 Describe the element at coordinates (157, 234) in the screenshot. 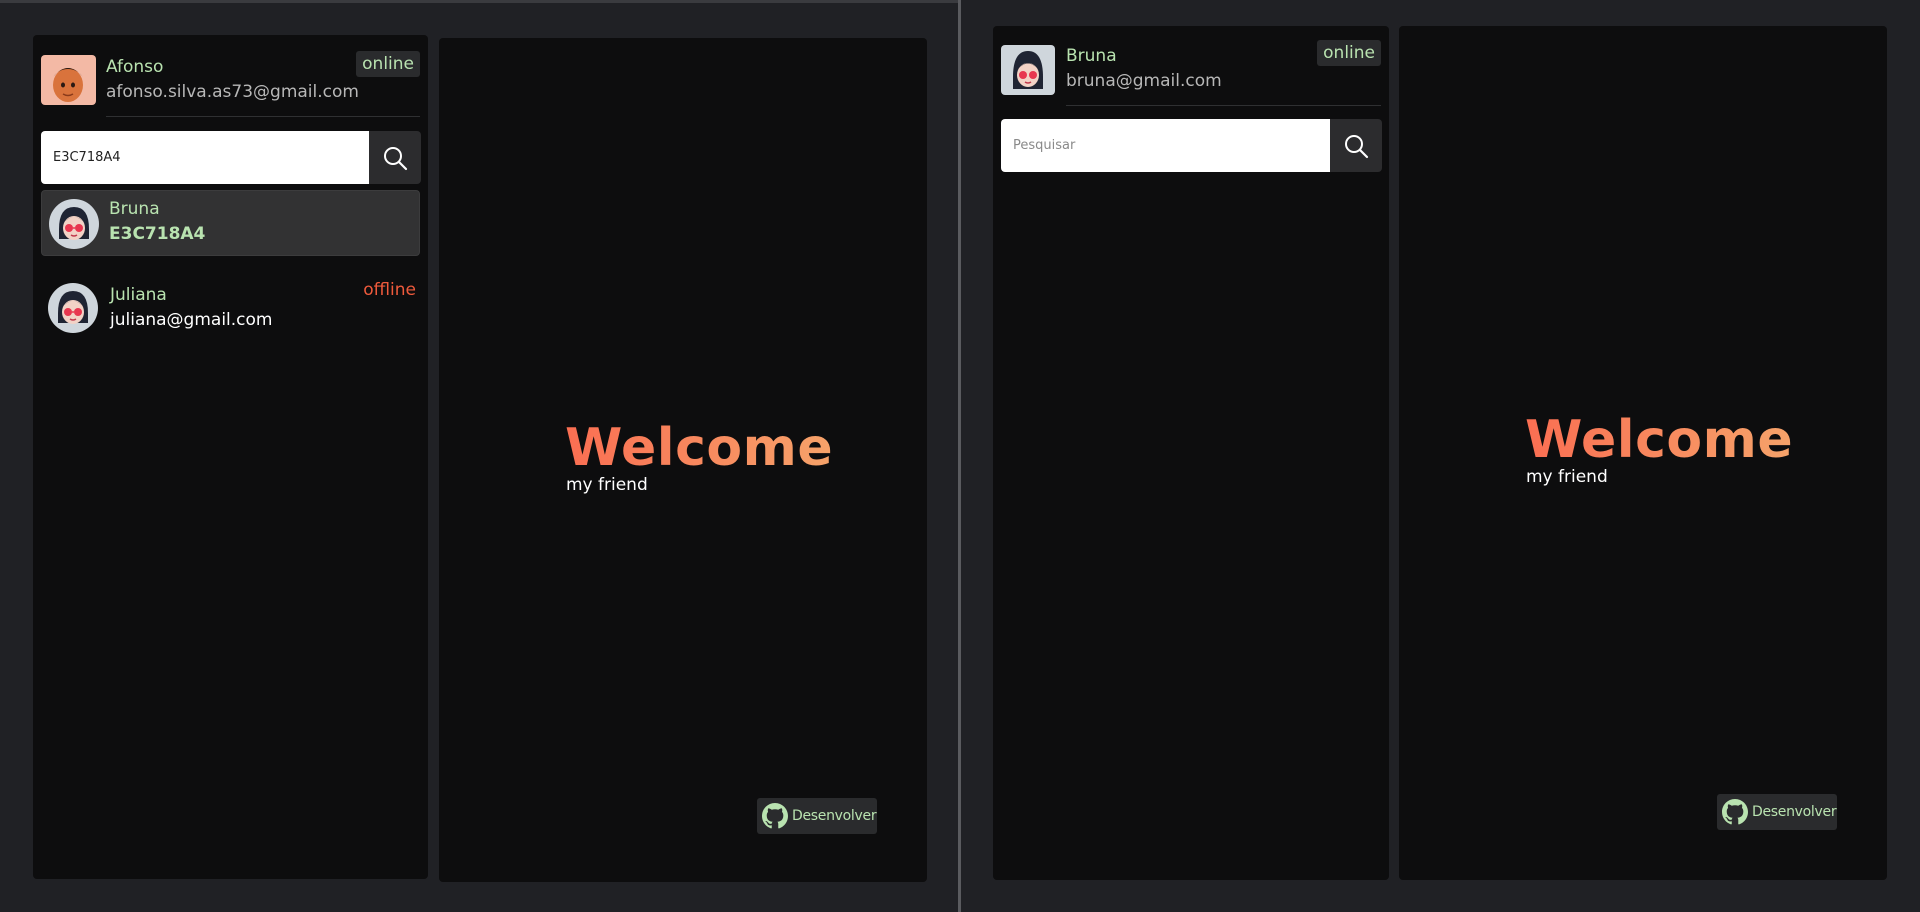

I see `contact-id: E3C718A4` at that location.